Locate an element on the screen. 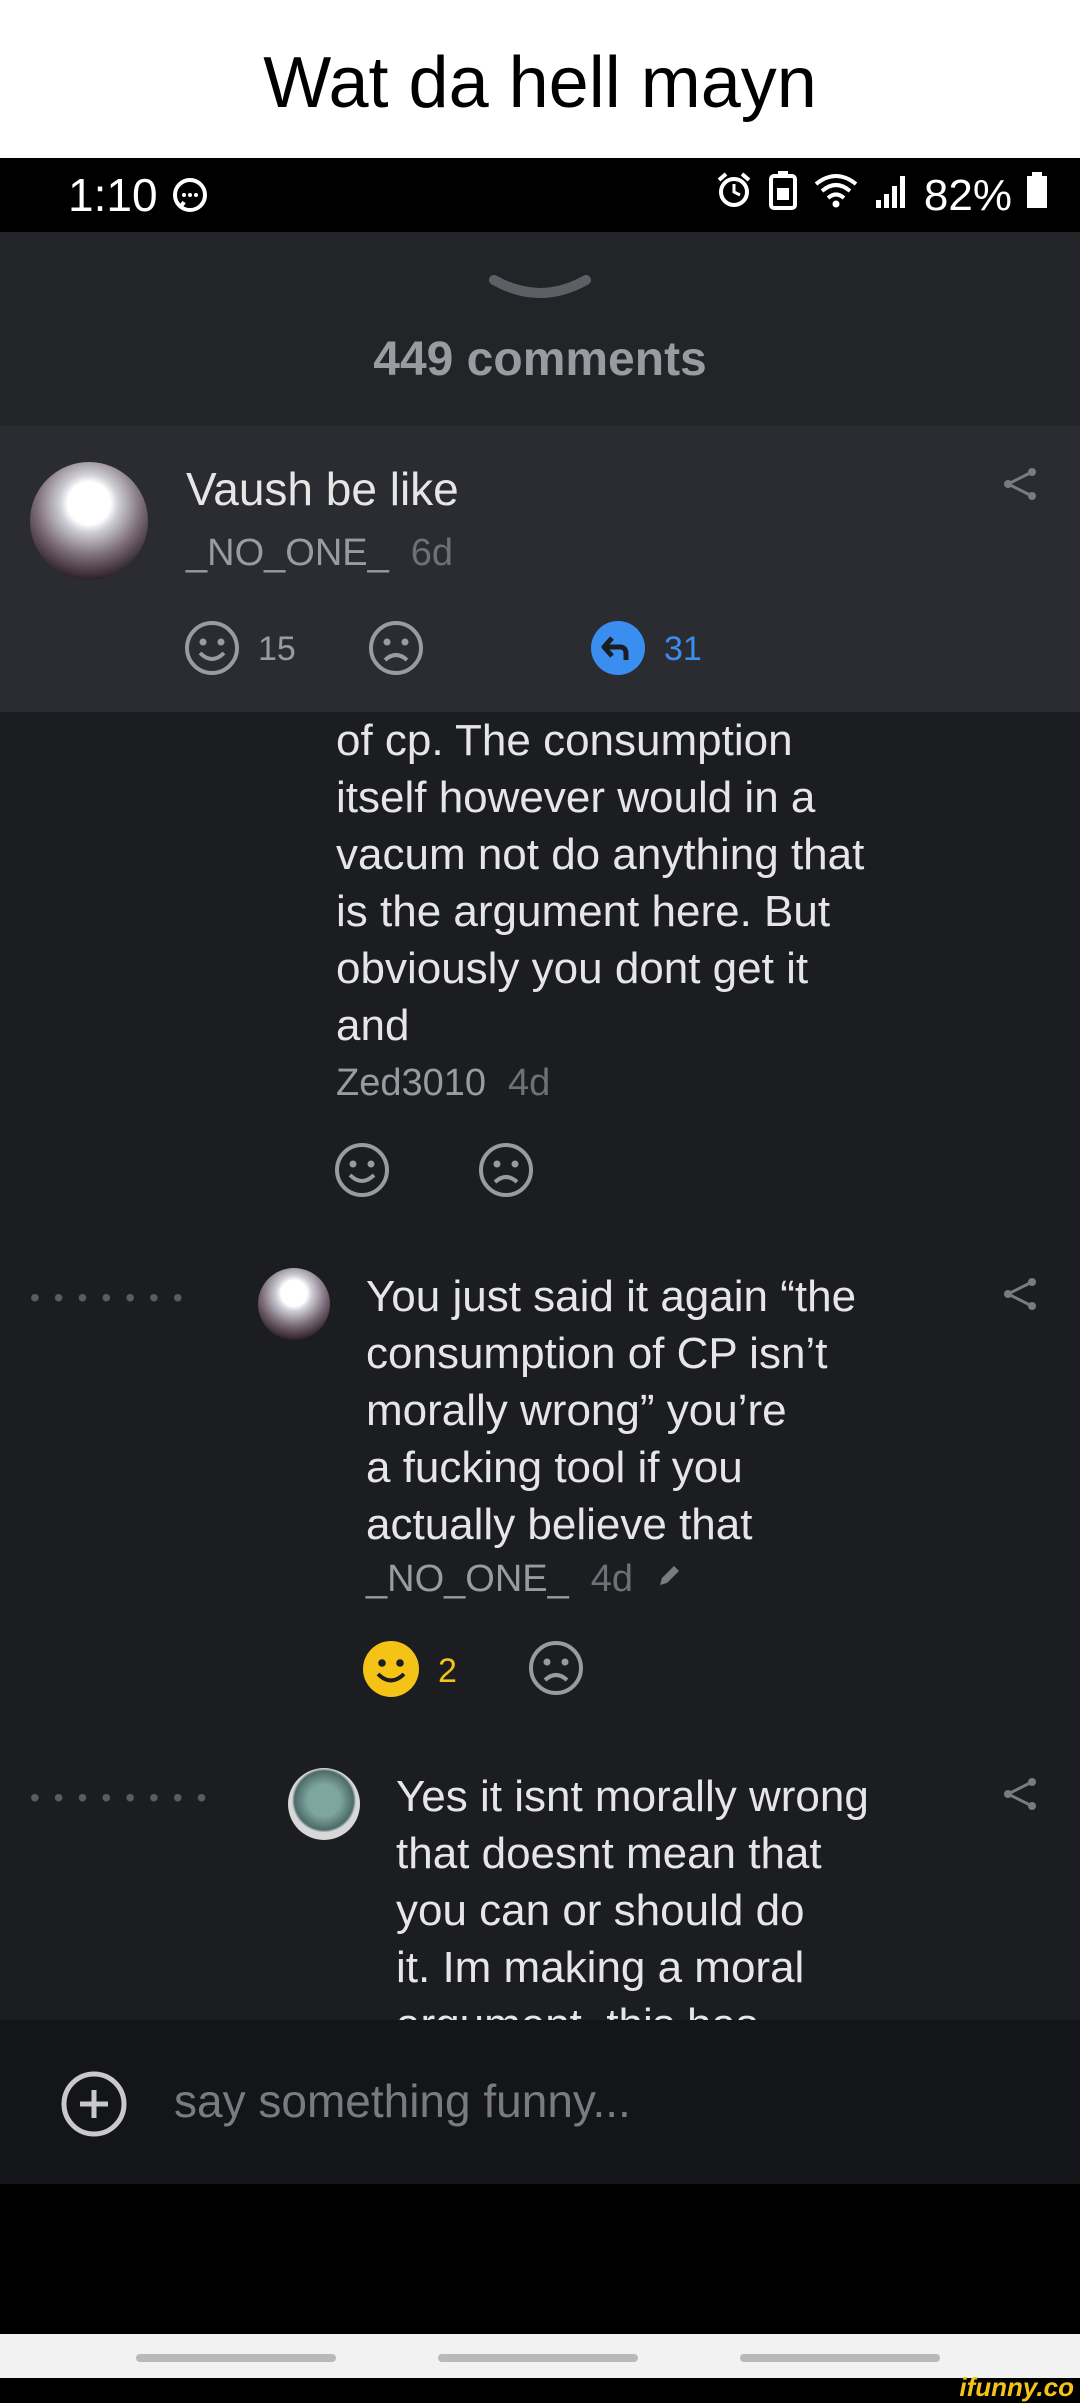 The height and width of the screenshot is (2403, 1080). battery-percent: 82% is located at coordinates (967, 195).